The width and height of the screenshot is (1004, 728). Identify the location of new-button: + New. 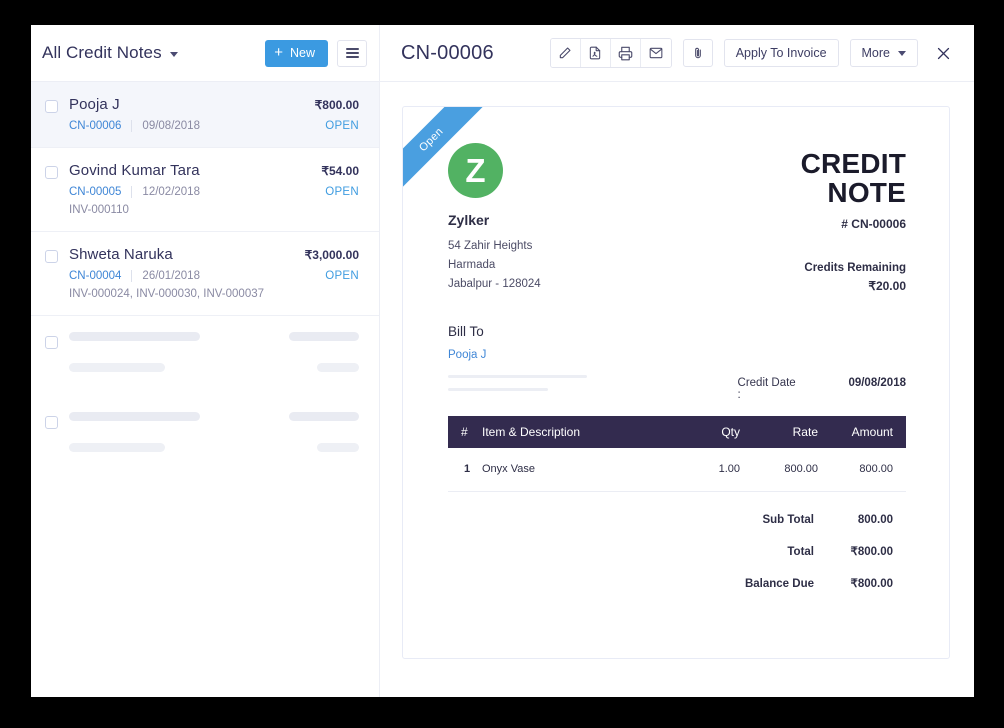
(296, 53).